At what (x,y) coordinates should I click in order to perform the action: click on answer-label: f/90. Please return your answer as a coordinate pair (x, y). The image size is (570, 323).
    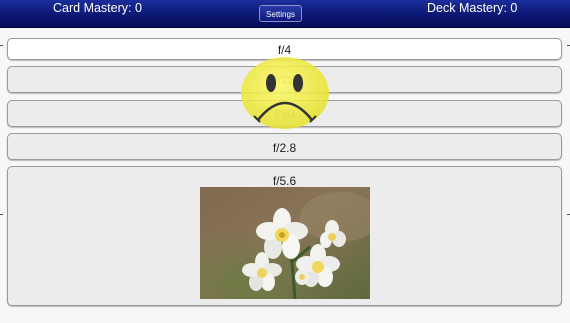
    Looking at the image, I should click on (284, 114).